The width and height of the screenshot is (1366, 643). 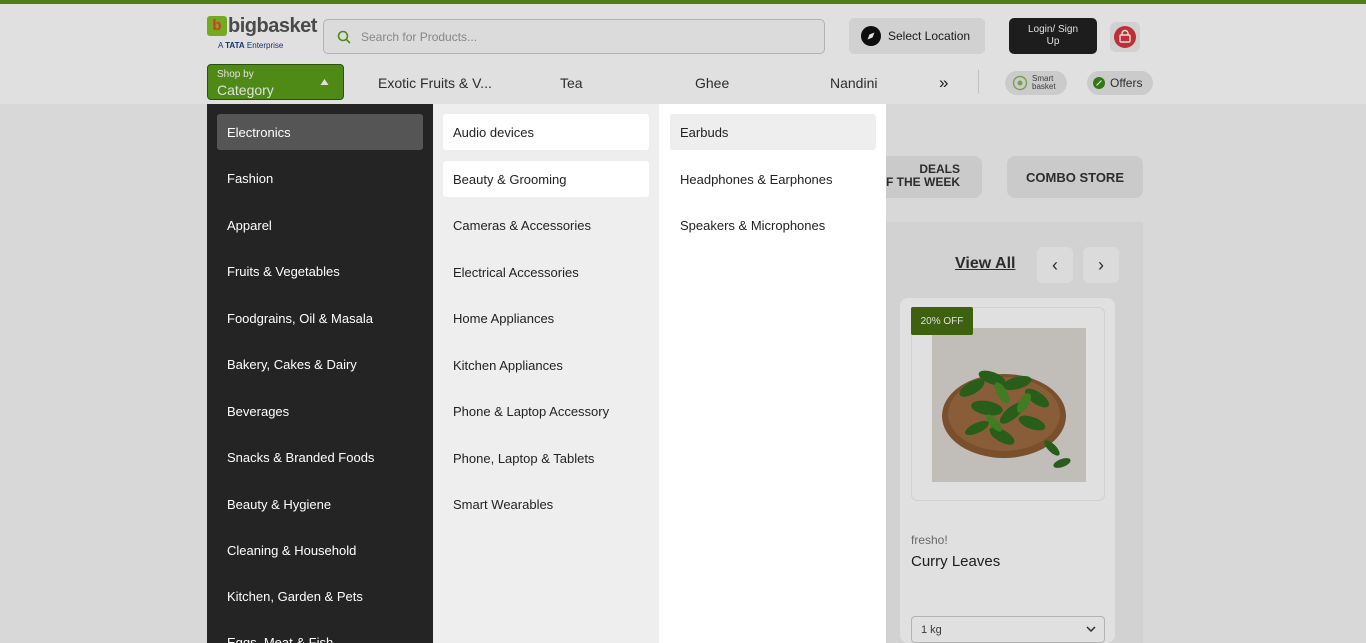 I want to click on category-item-fashion: Fashion, so click(x=320, y=178).